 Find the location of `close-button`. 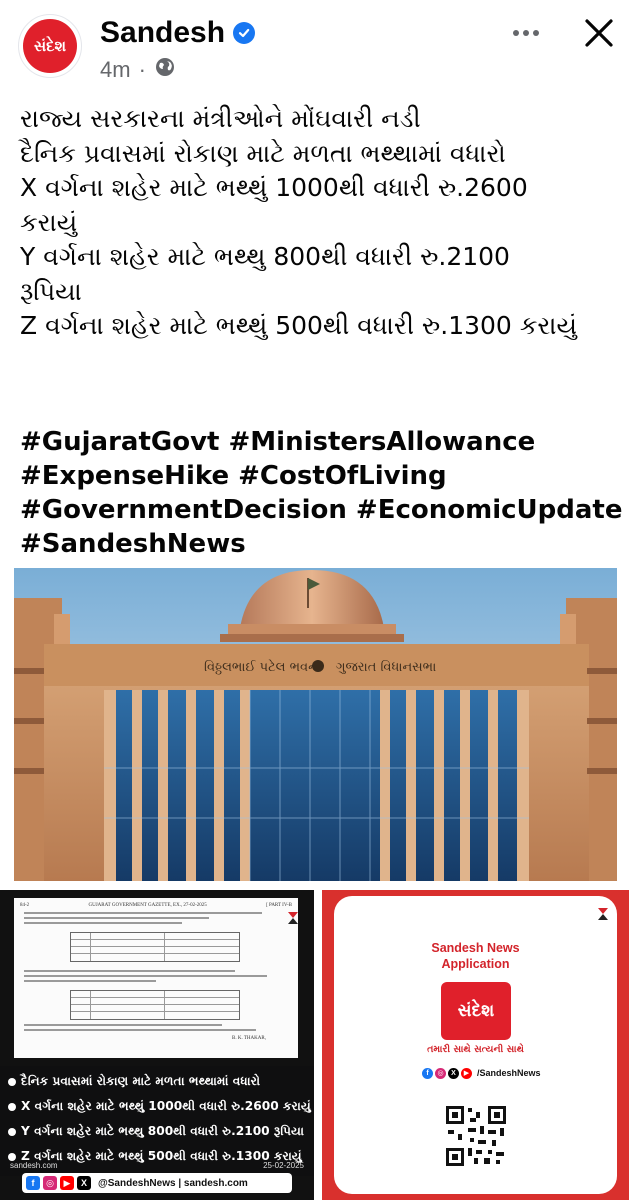

close-button is located at coordinates (599, 33).